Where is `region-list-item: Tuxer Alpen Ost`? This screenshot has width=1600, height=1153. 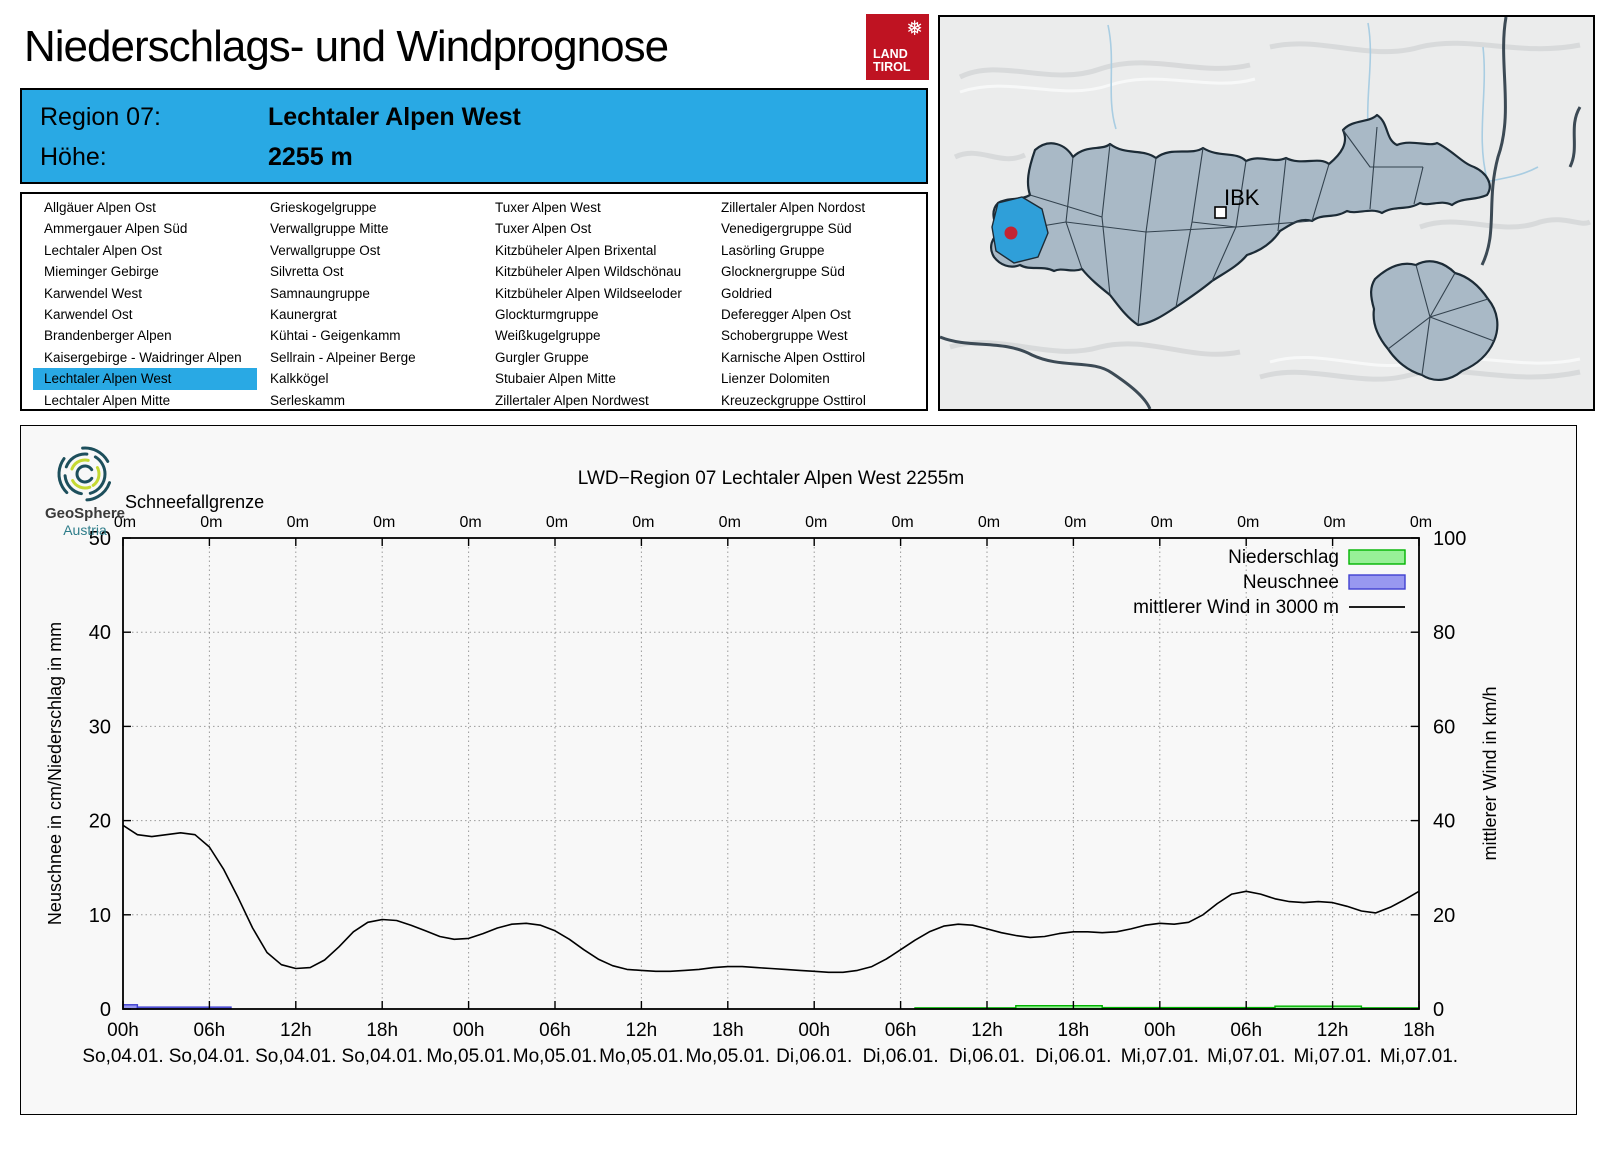 region-list-item: Tuxer Alpen Ost is located at coordinates (596, 228).